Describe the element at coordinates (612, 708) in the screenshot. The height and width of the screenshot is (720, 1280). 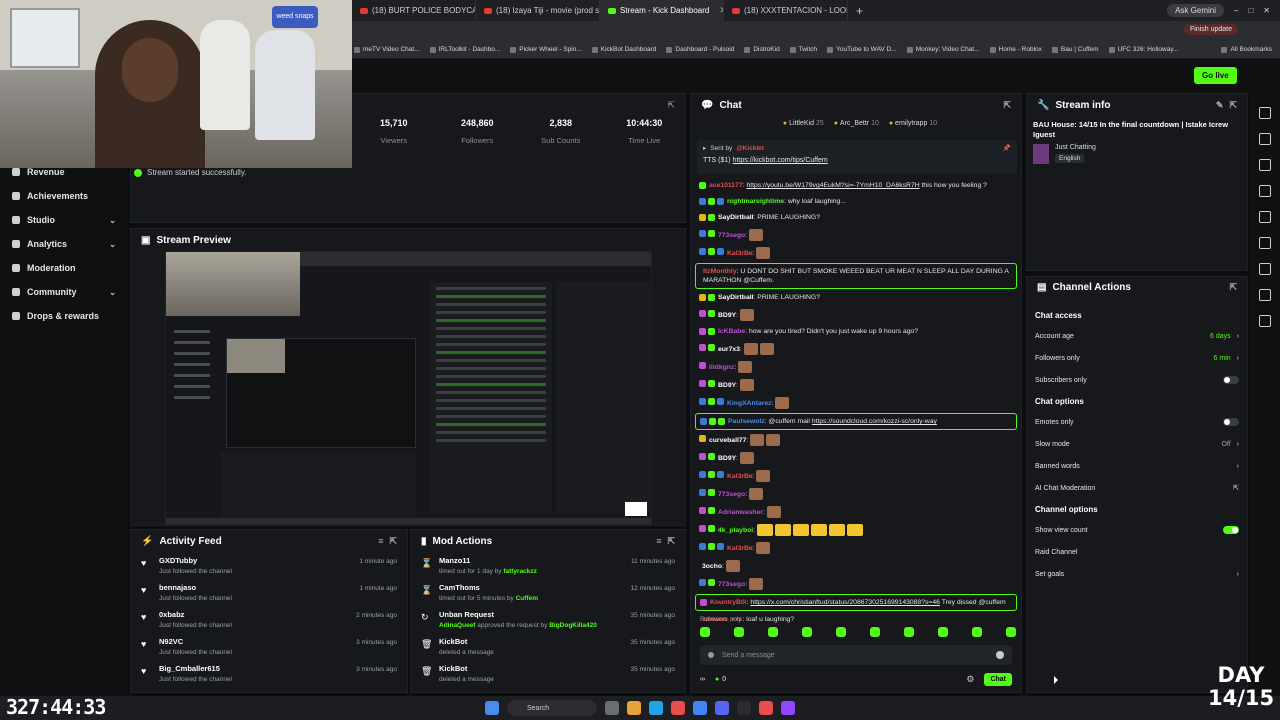
I see `taskview-icon` at that location.